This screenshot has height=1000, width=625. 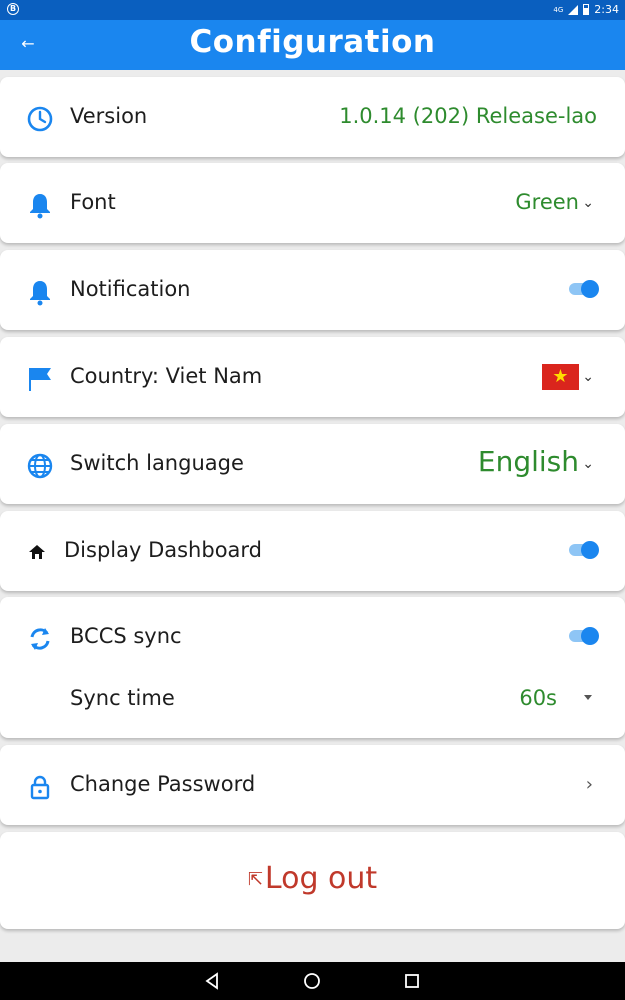 What do you see at coordinates (573, 9) in the screenshot?
I see `signal-icon` at bounding box center [573, 9].